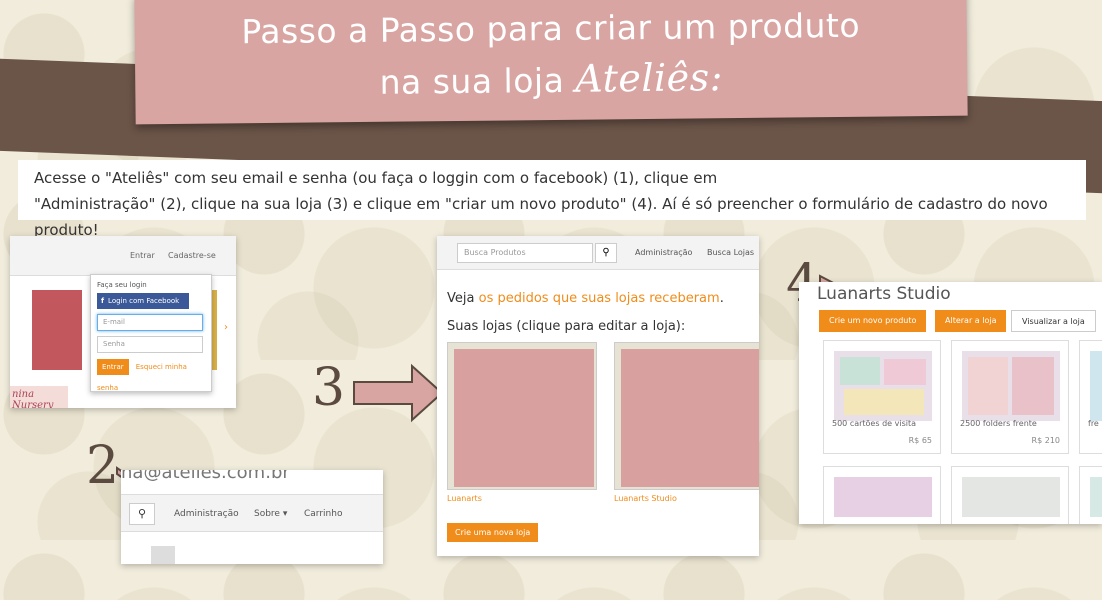 This screenshot has width=1102, height=600. What do you see at coordinates (142, 255) in the screenshot?
I see `nav-entrar-link: Entrar` at bounding box center [142, 255].